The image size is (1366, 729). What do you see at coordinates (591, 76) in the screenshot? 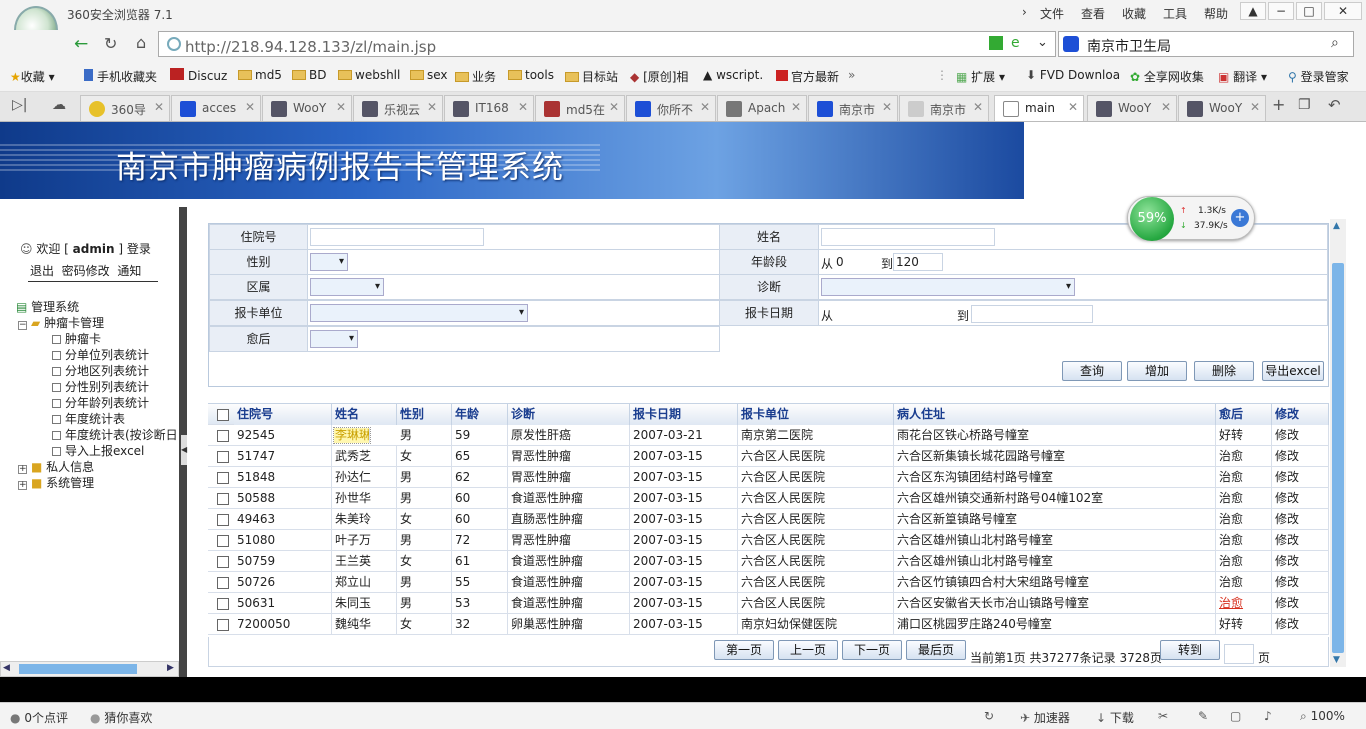
I see `bookmark-target: 目标站` at bounding box center [591, 76].